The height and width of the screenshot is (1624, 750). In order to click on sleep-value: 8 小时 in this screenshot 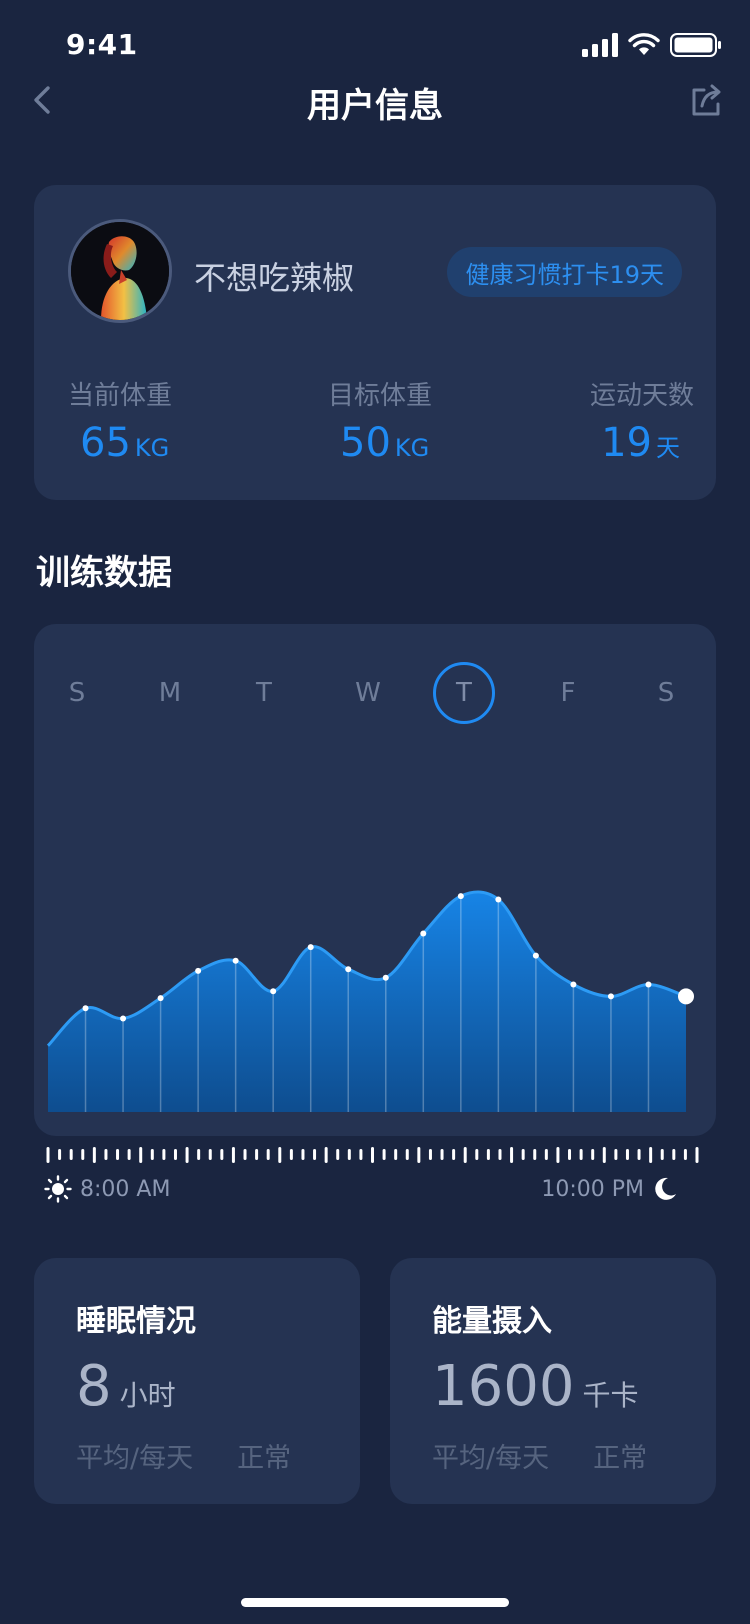, I will do `click(126, 1386)`.